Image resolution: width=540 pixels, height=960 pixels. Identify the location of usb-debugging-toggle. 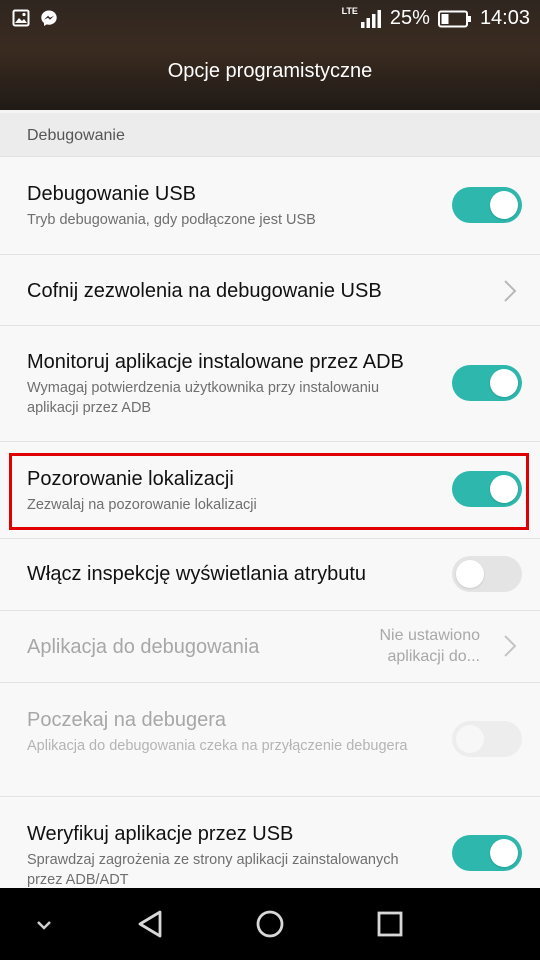
(487, 205).